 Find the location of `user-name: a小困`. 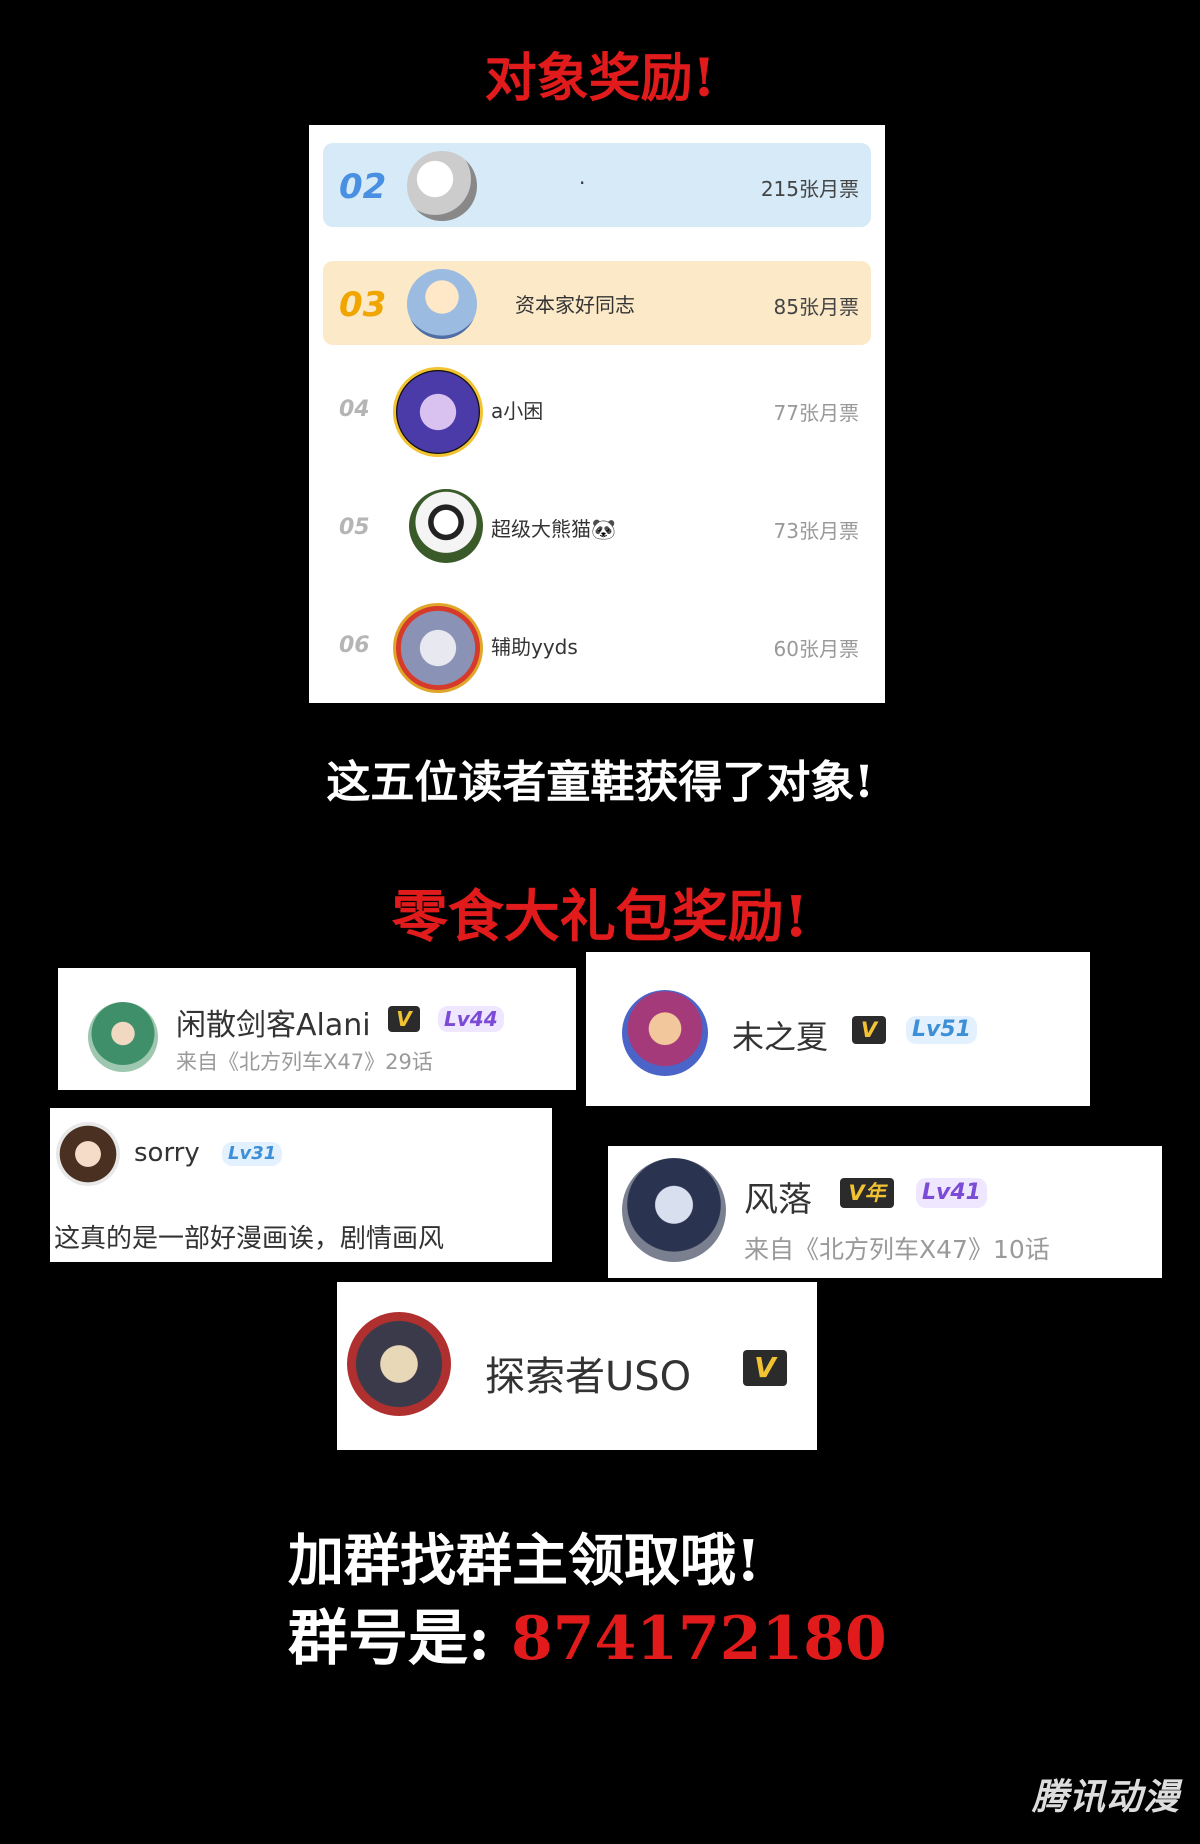

user-name: a小困 is located at coordinates (517, 411).